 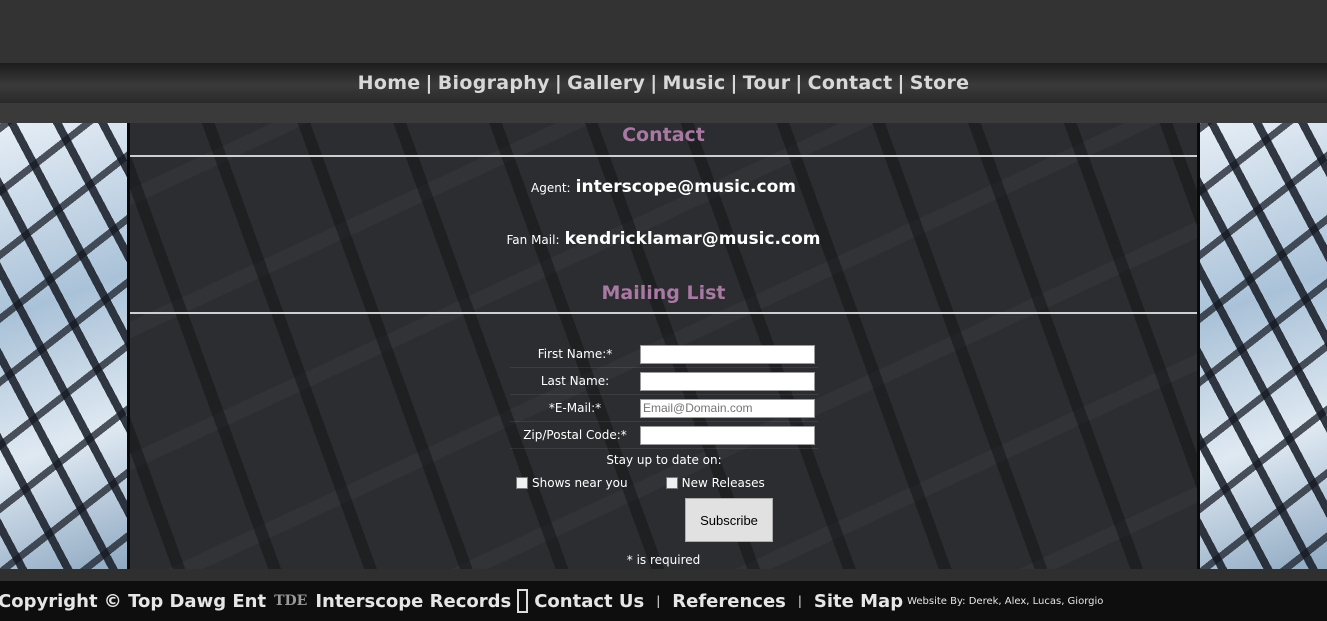 What do you see at coordinates (494, 83) in the screenshot?
I see `nav-biography: Biography` at bounding box center [494, 83].